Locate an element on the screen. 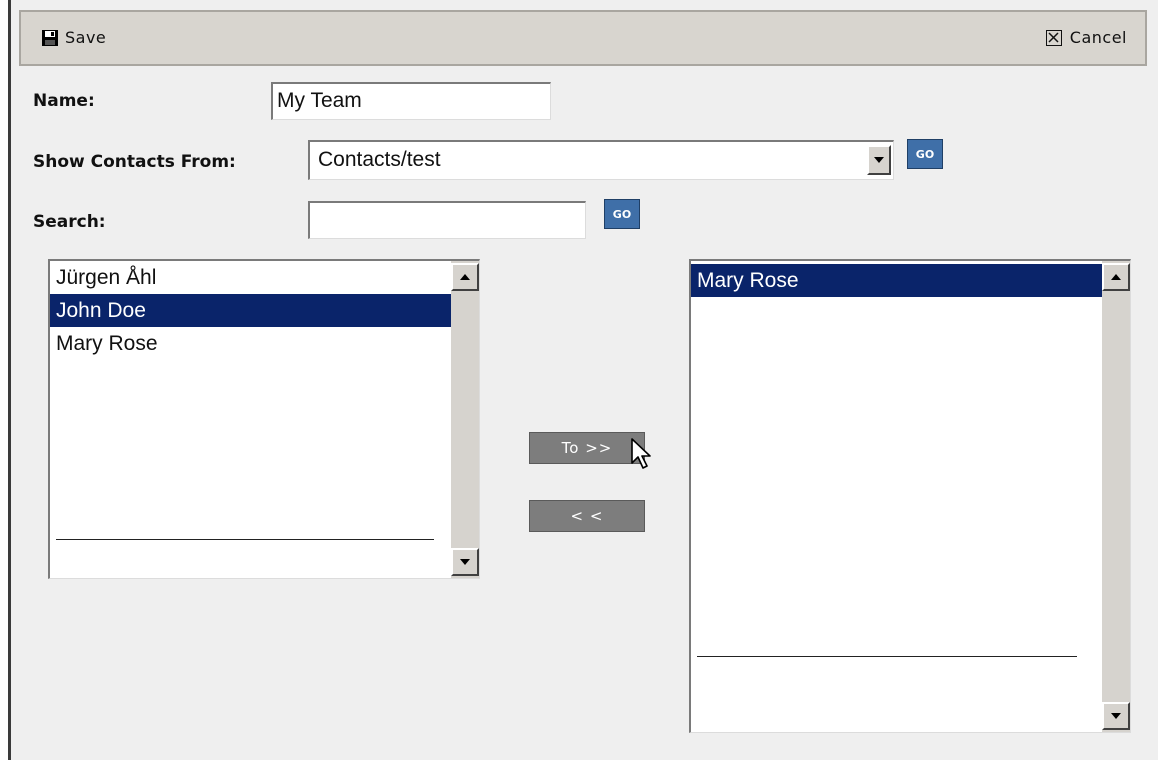  dropdown-button is located at coordinates (879, 160).